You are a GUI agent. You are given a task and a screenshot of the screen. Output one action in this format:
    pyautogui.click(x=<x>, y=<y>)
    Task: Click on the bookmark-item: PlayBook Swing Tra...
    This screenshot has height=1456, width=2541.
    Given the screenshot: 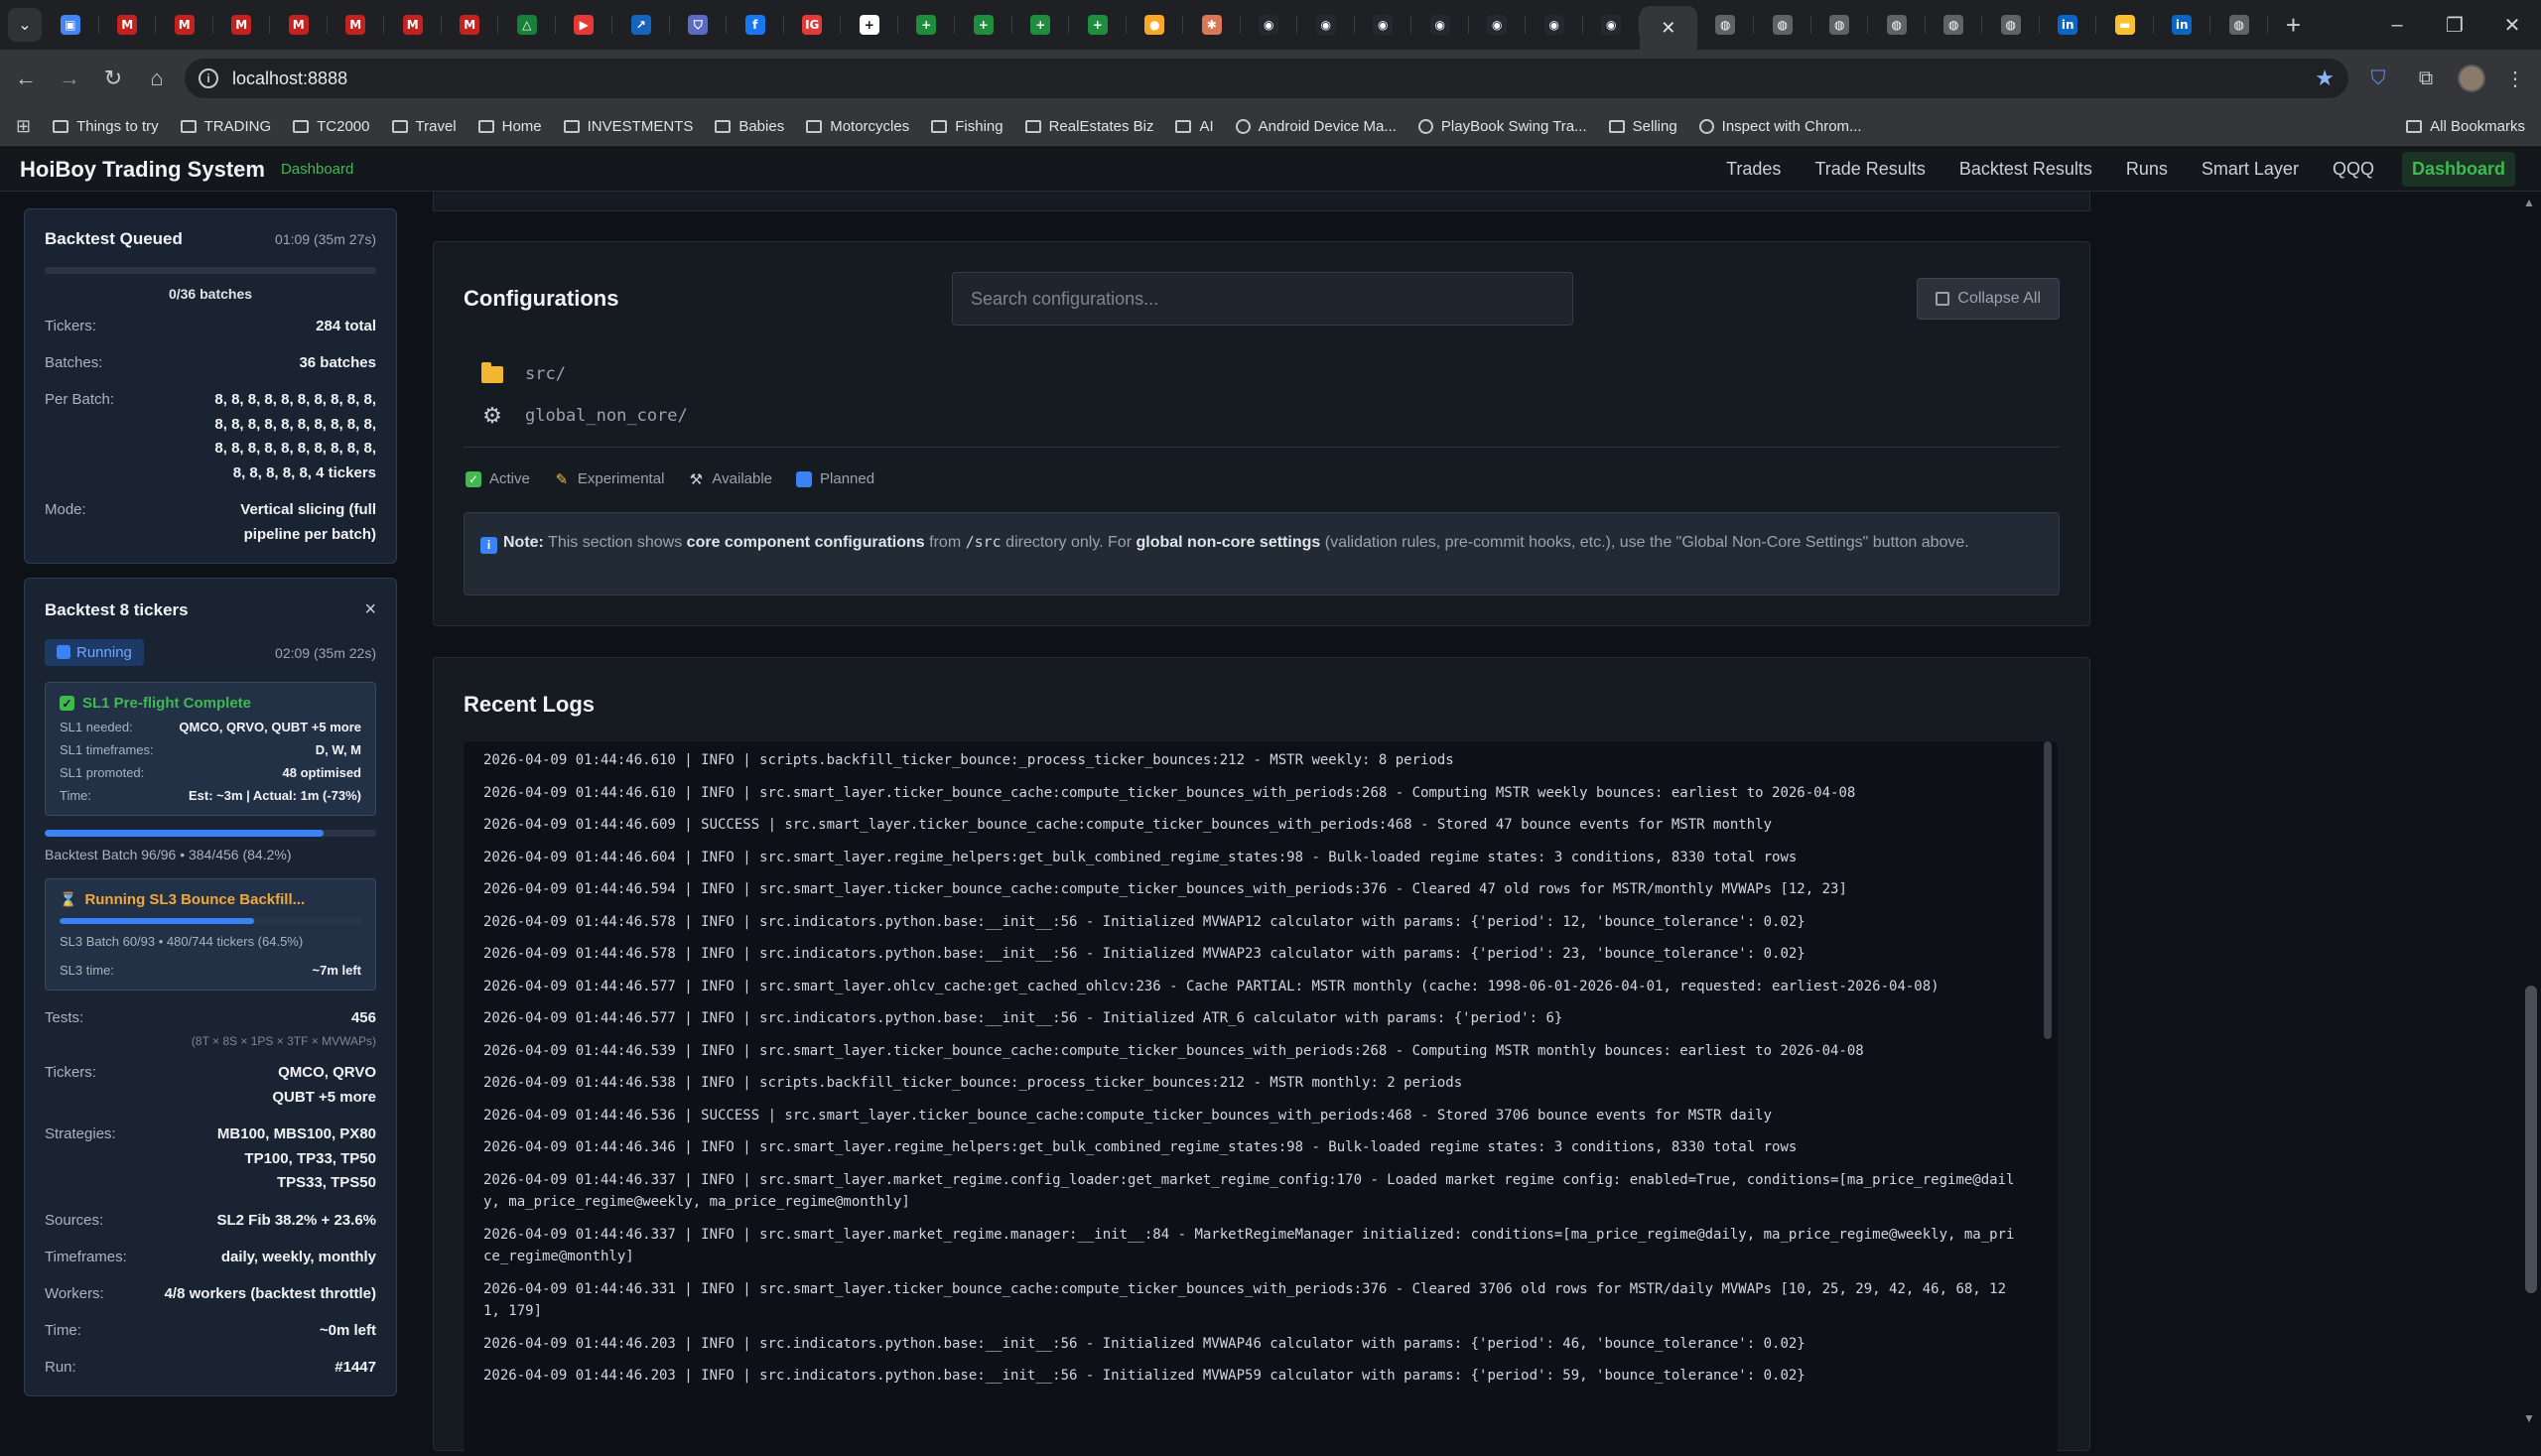 What is the action you would take?
    pyautogui.click(x=1502, y=126)
    